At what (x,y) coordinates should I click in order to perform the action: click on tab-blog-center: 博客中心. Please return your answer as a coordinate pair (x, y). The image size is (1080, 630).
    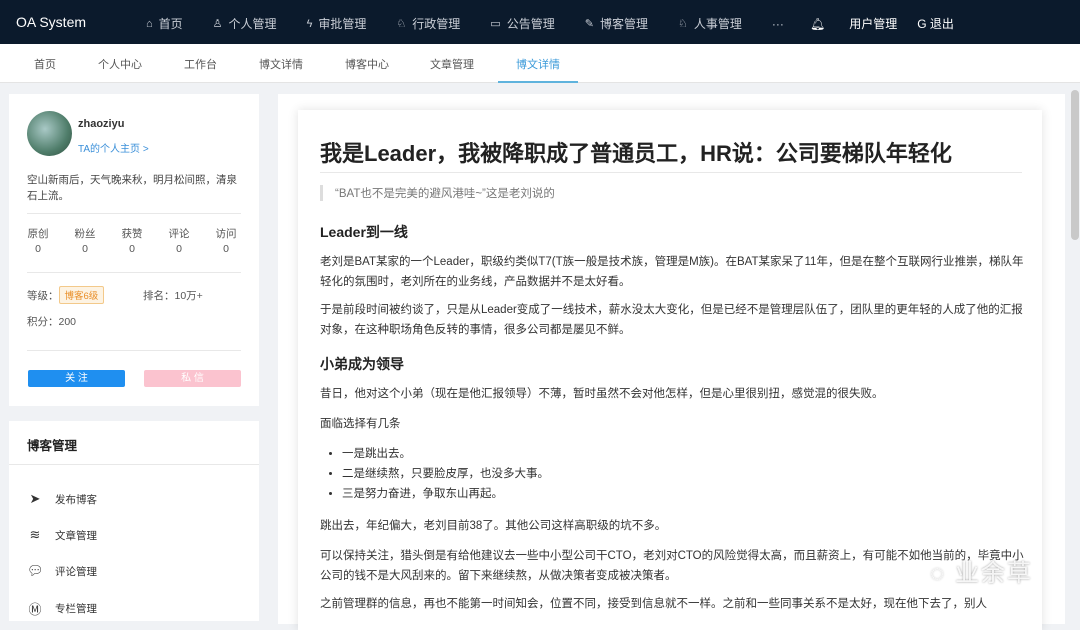
    Looking at the image, I should click on (367, 64).